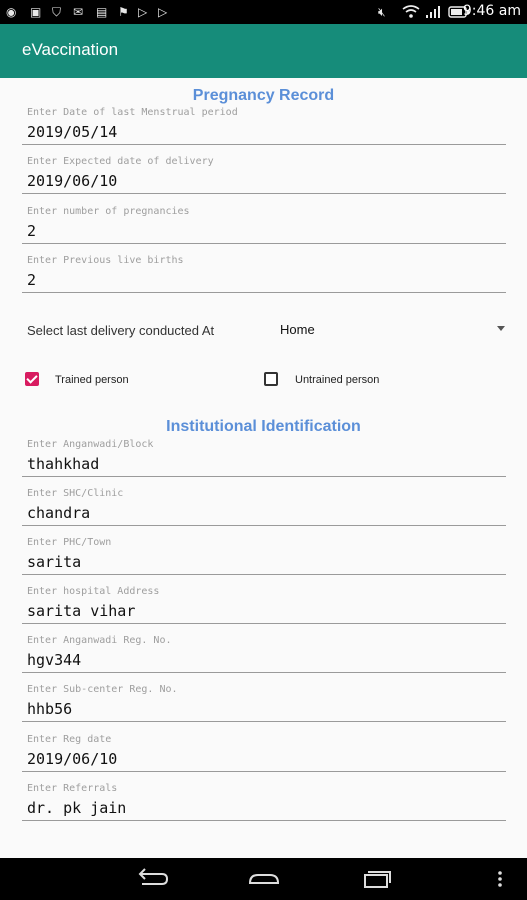 This screenshot has height=900, width=527. What do you see at coordinates (264, 561) in the screenshot?
I see `phc-town-field: Enter PHC/Town sarita` at bounding box center [264, 561].